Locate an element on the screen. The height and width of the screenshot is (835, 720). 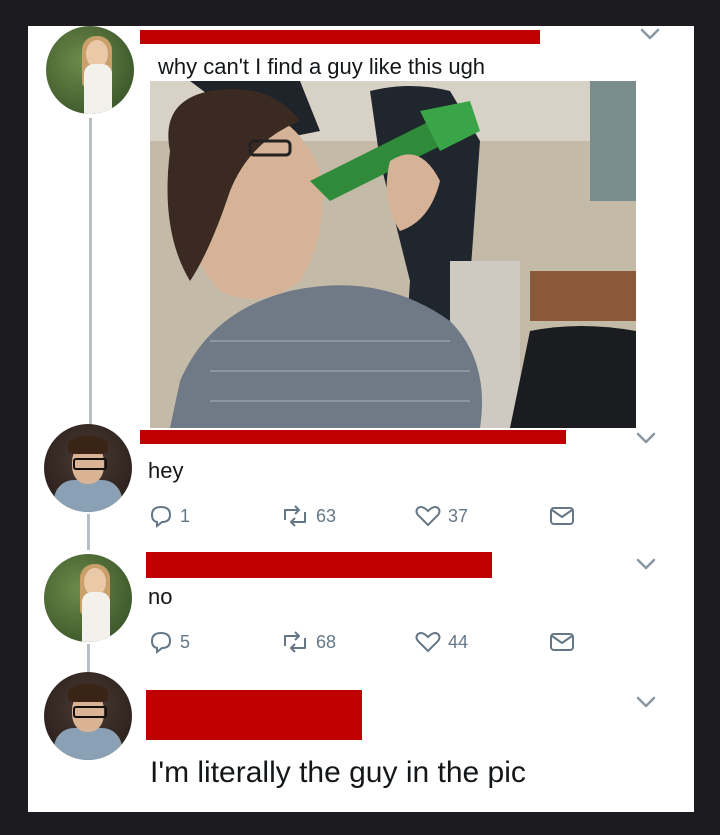
tweet-text: no is located at coordinates (160, 596).